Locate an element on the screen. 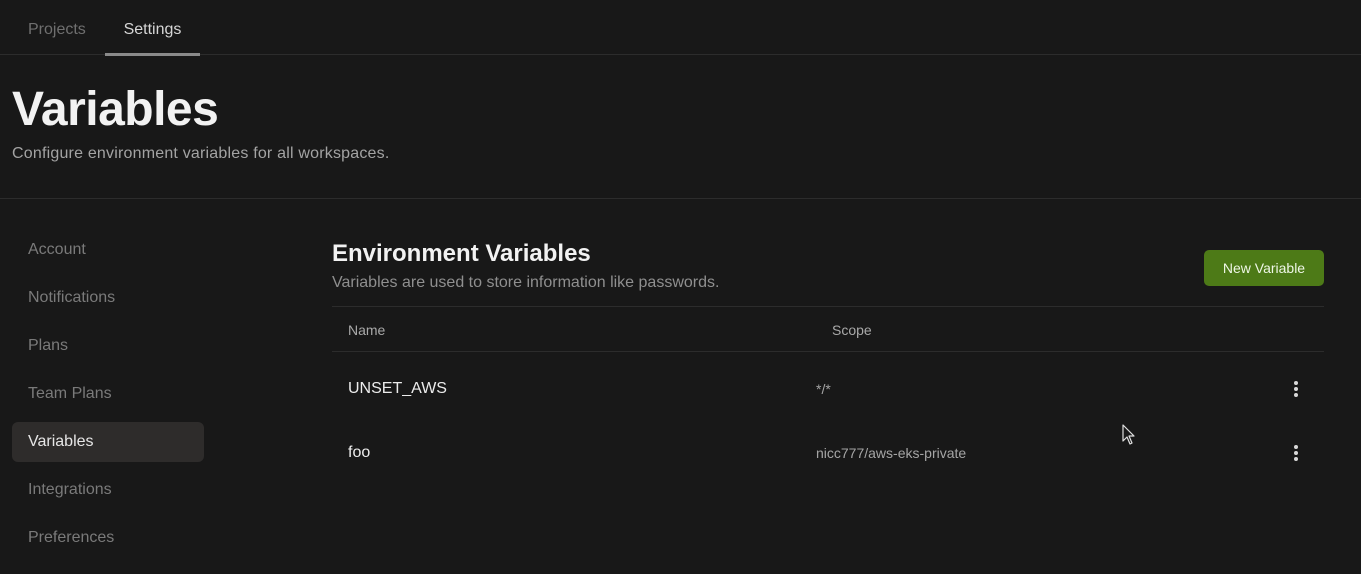  sidebar-item-account: Account is located at coordinates (108, 250).